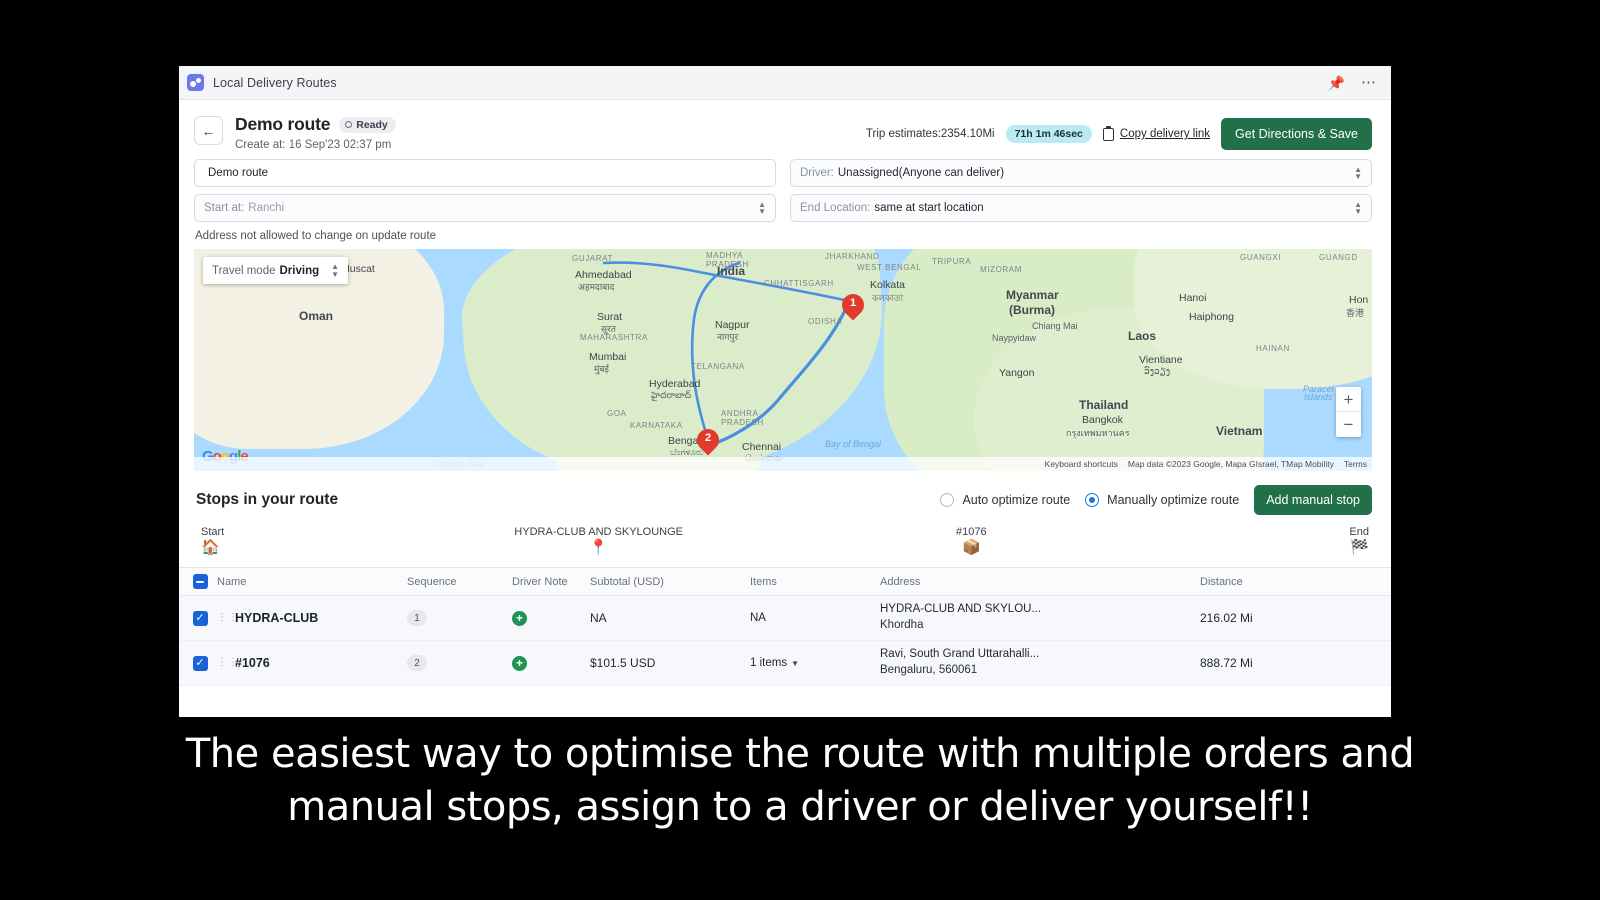  I want to click on timeline-node: Start 🏠, so click(261, 540).